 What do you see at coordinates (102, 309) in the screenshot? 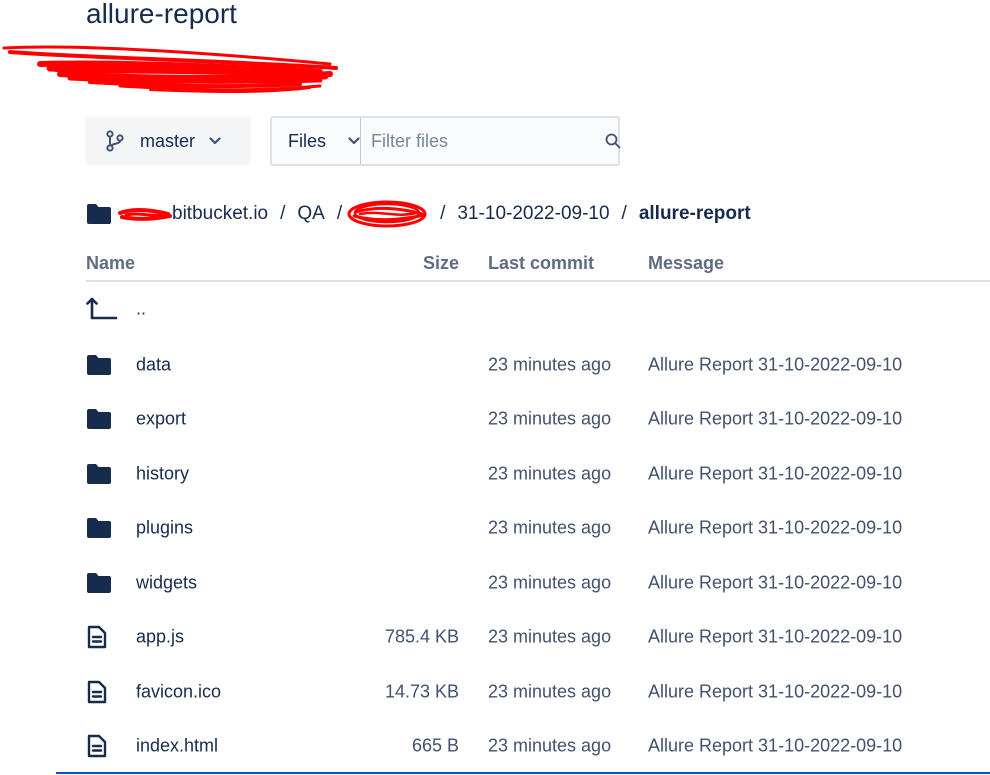
I see `parent-directory-icon` at bounding box center [102, 309].